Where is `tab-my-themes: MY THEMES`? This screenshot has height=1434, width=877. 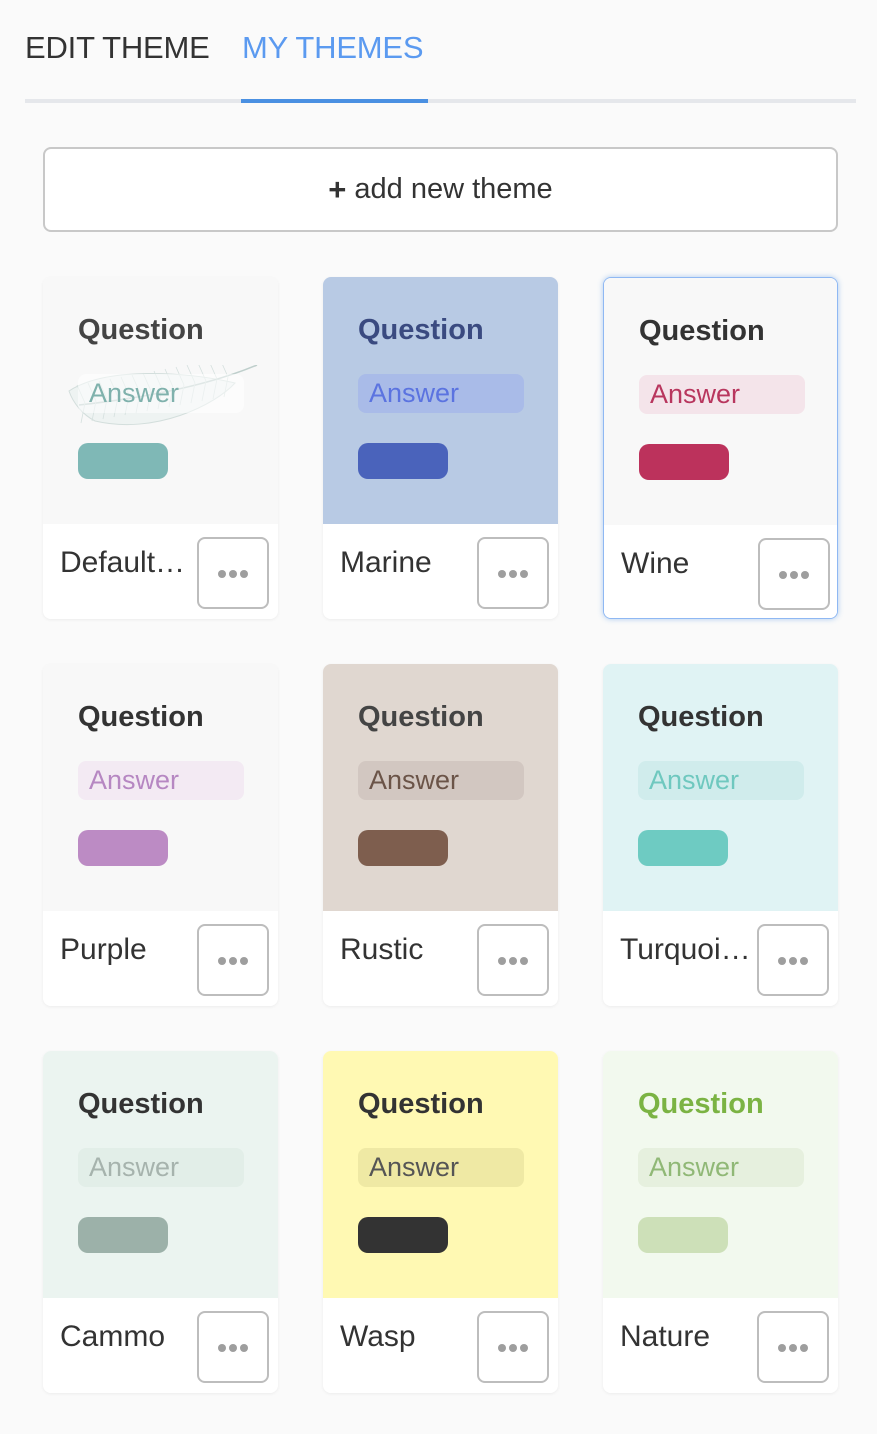
tab-my-themes: MY THEMES is located at coordinates (333, 48).